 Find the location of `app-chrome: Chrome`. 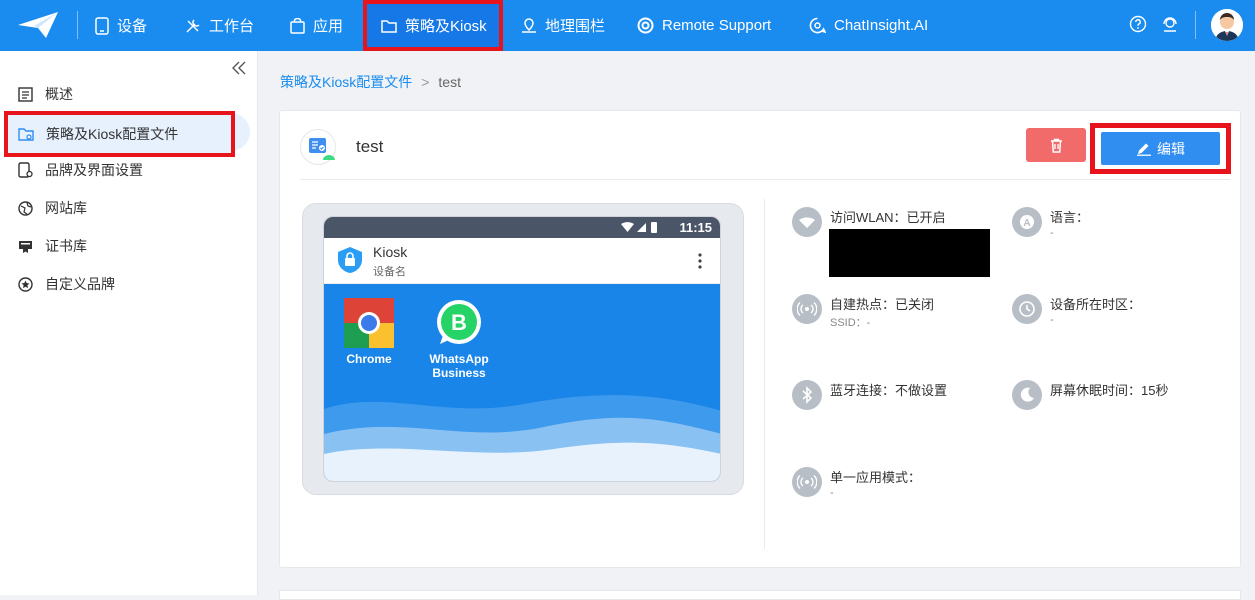

app-chrome: Chrome is located at coordinates (369, 332).